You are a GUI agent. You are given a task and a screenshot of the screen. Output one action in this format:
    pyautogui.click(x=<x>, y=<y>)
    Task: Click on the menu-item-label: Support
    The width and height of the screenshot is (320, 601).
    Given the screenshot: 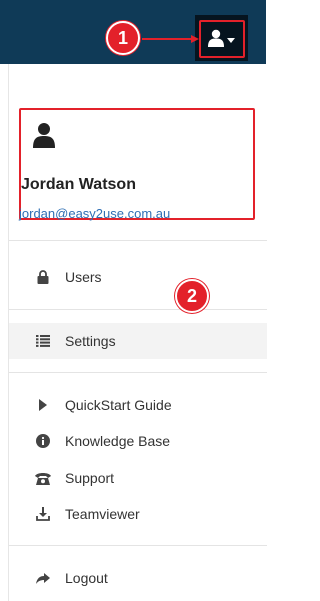 What is the action you would take?
    pyautogui.click(x=90, y=478)
    